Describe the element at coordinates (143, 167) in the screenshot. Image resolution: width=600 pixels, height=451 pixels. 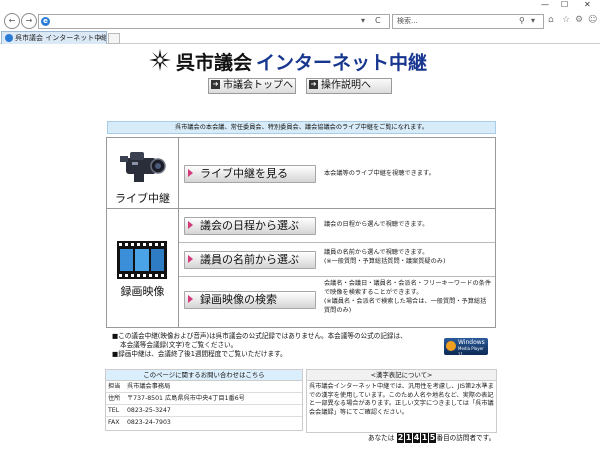
I see `video-camera-icon` at that location.